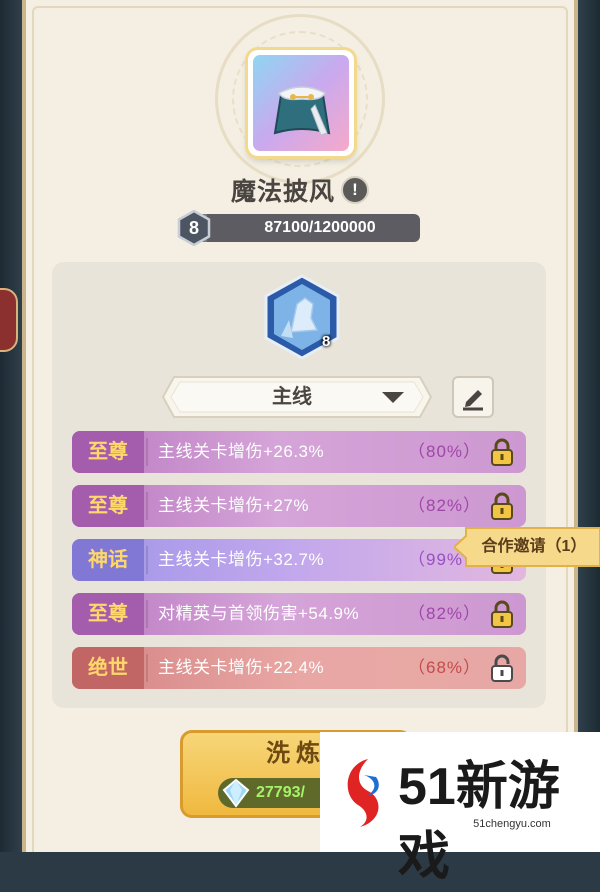  I want to click on cape-art, so click(302, 111).